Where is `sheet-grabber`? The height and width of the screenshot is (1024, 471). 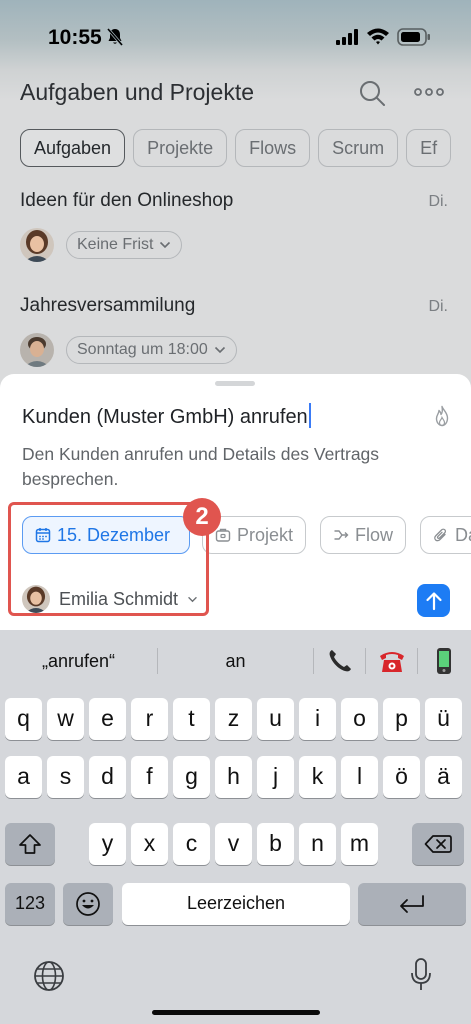
sheet-grabber is located at coordinates (235, 383).